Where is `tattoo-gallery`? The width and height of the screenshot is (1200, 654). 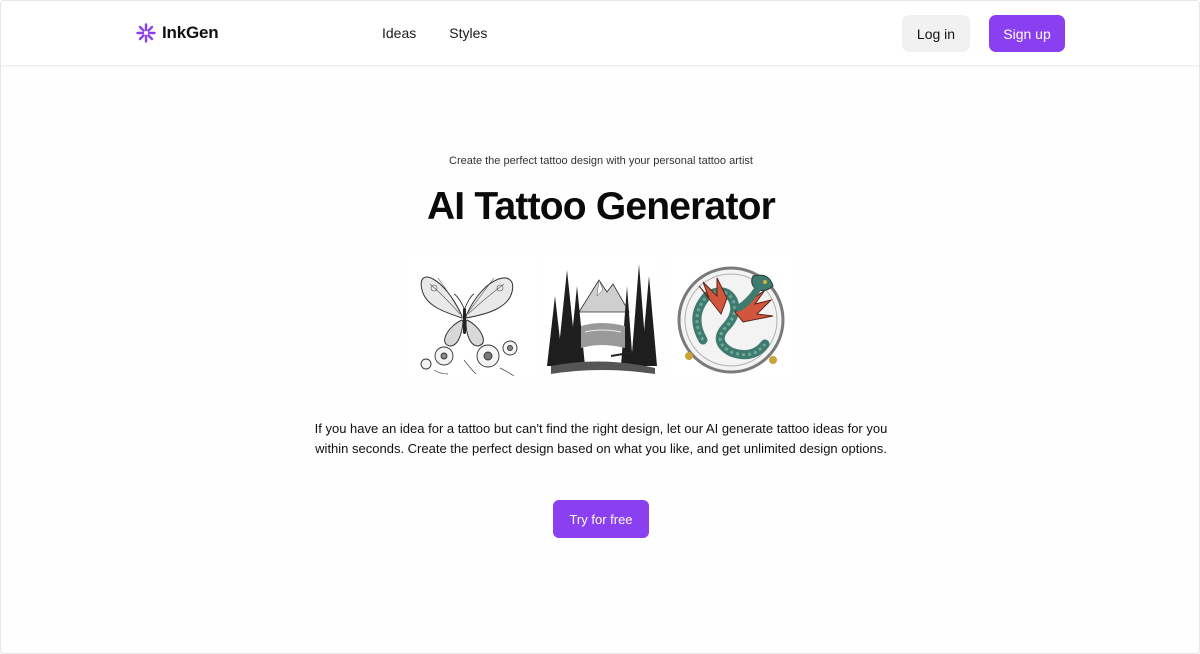 tattoo-gallery is located at coordinates (601, 319).